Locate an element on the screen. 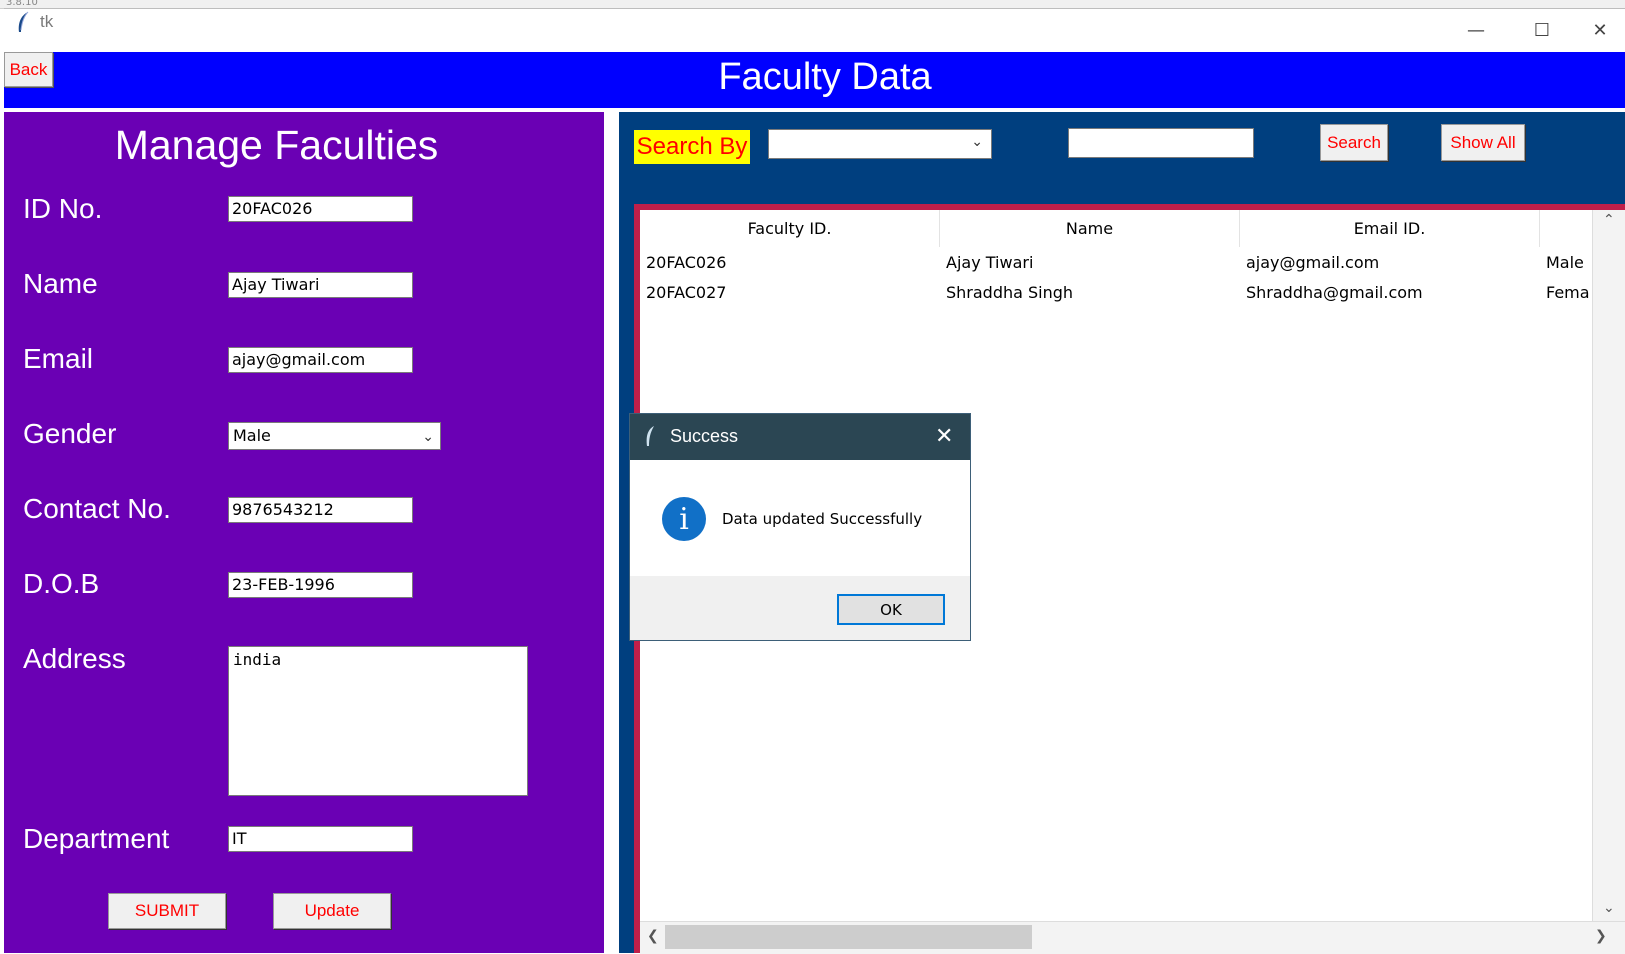  column-header-faculty-id: Faculty ID. is located at coordinates (790, 228).